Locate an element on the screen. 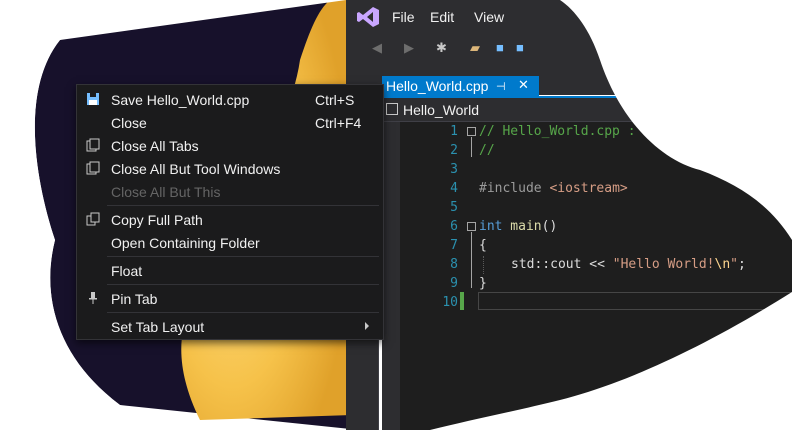 Image resolution: width=792 pixels, height=430 pixels. line-number: 7 is located at coordinates (454, 245).